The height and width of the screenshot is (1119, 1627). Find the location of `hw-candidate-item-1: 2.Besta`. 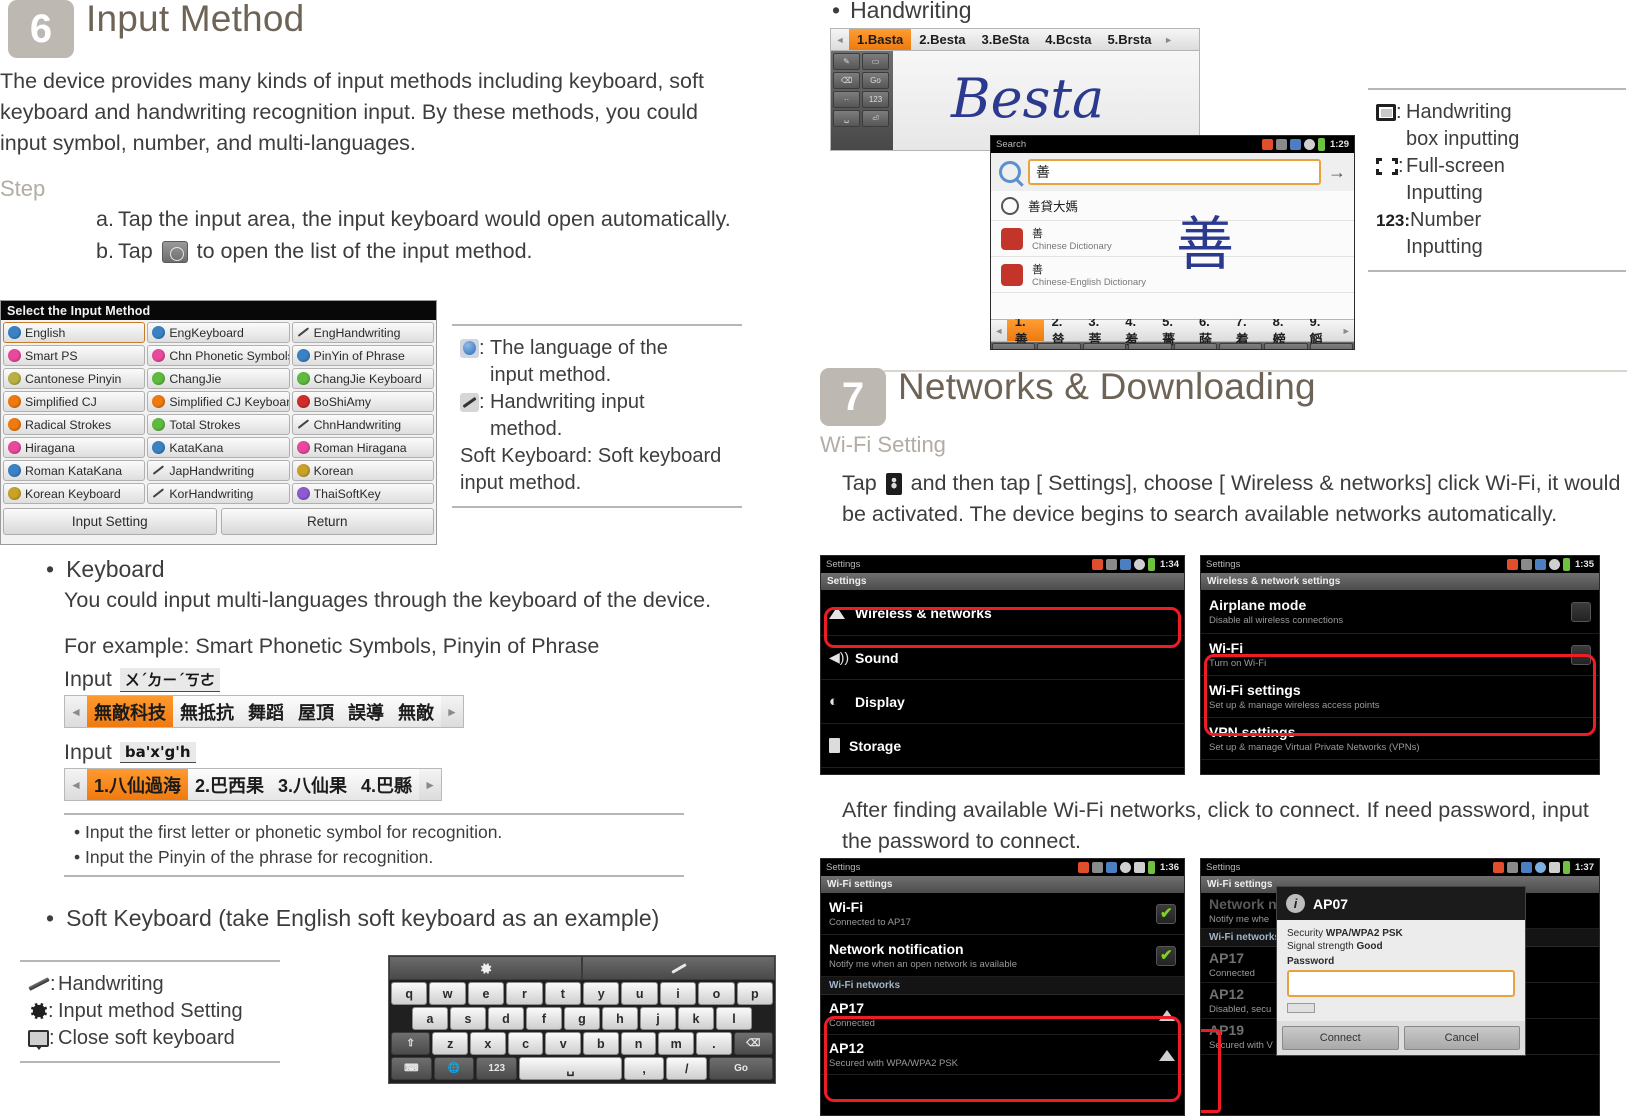

hw-candidate-item-1: 2.Besta is located at coordinates (942, 39).